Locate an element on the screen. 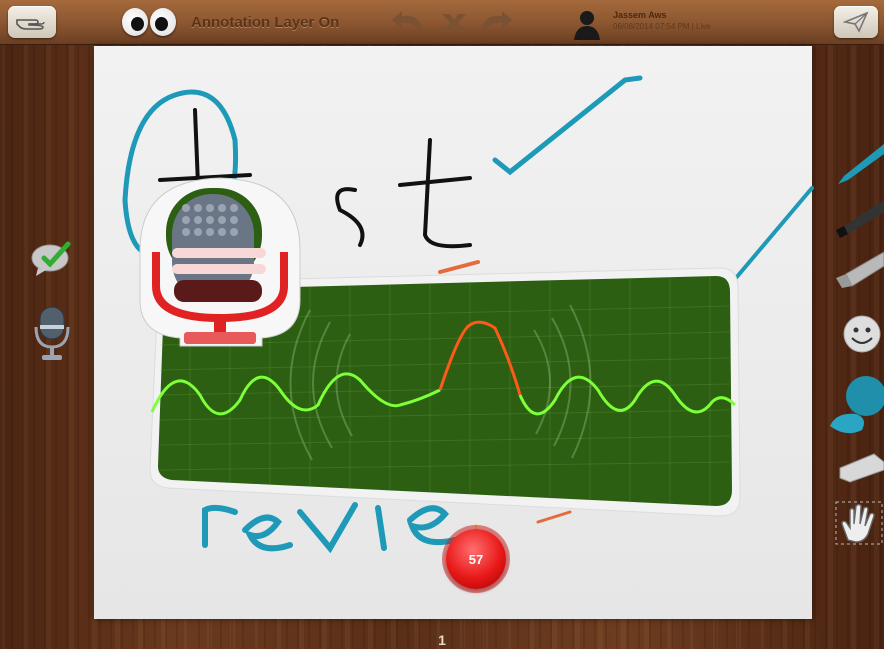  recording-timer-value: 57 is located at coordinates (476, 559).